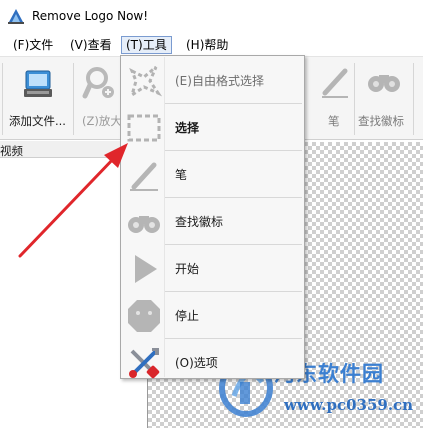  I want to click on options-tools-icon, so click(144, 363).